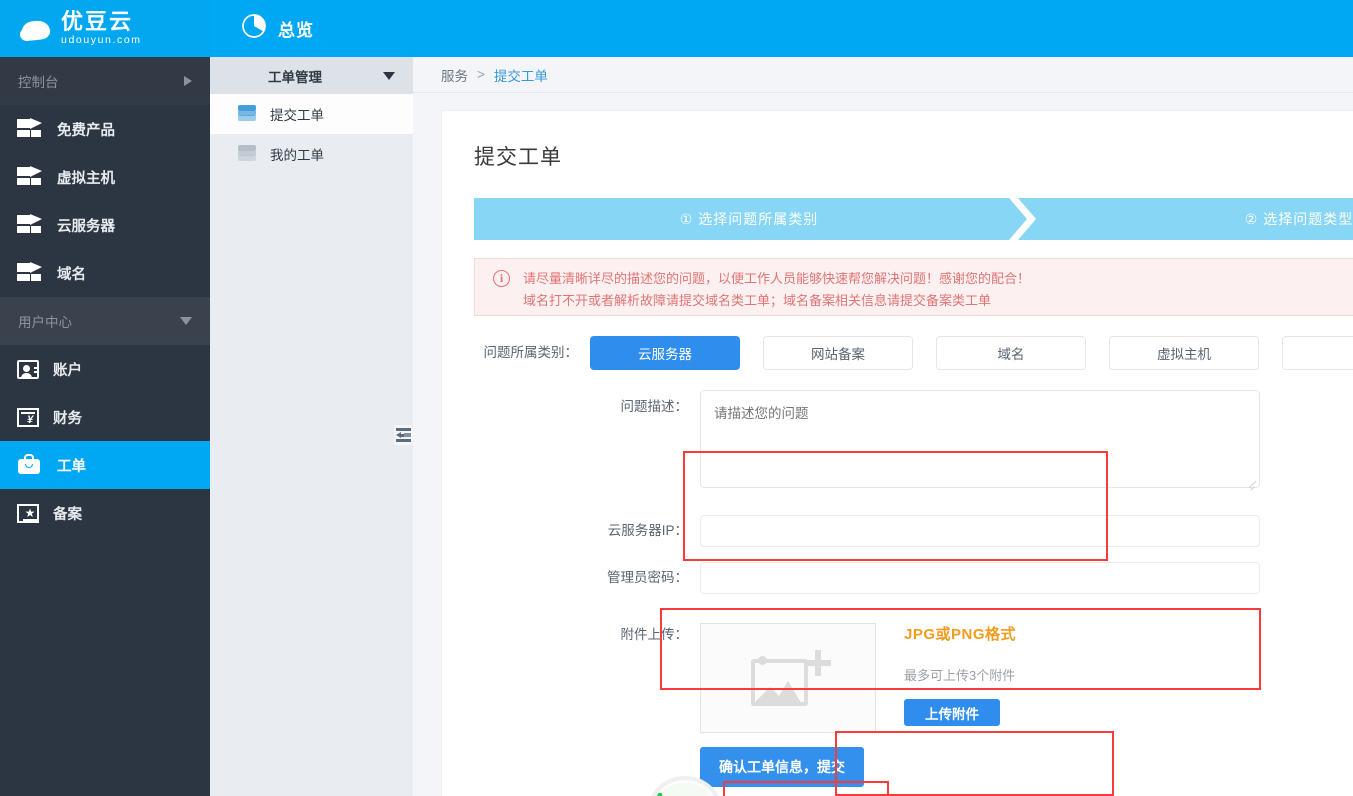  Describe the element at coordinates (28, 369) in the screenshot. I see `id-card-icon` at that location.